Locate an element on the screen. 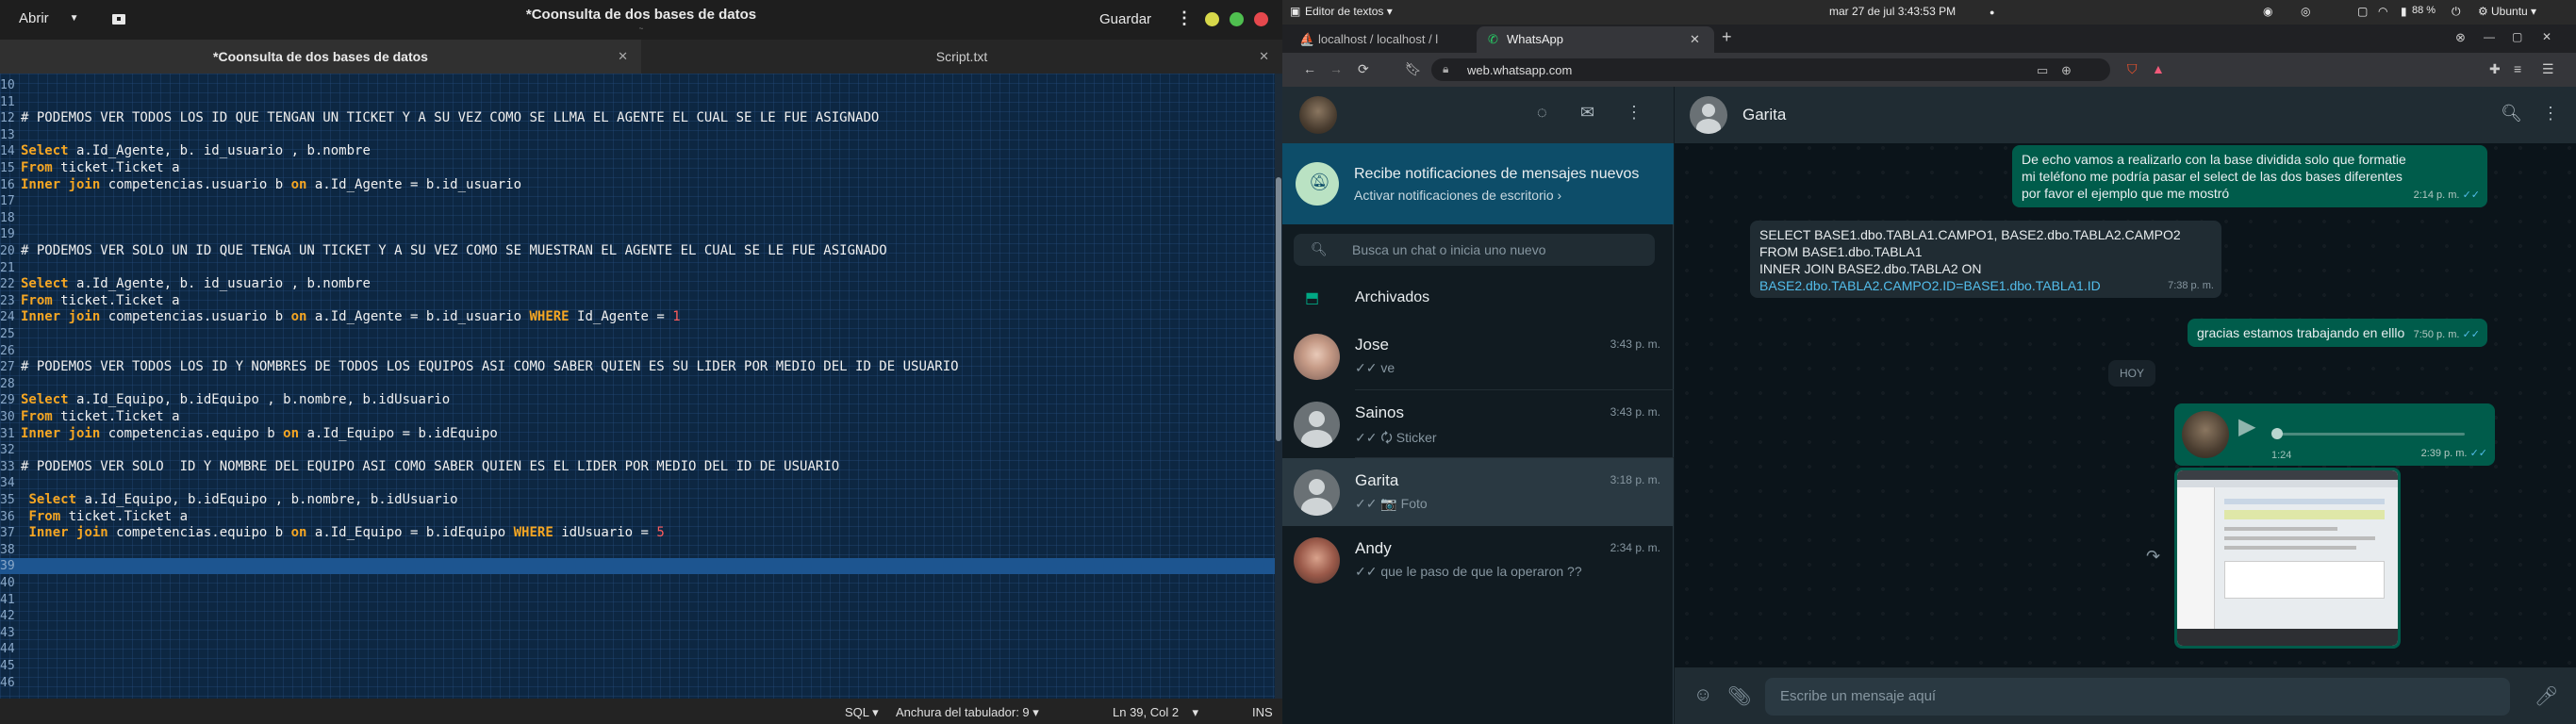 The height and width of the screenshot is (724, 2576). tab-search-icon: ⊗ is located at coordinates (2460, 37).